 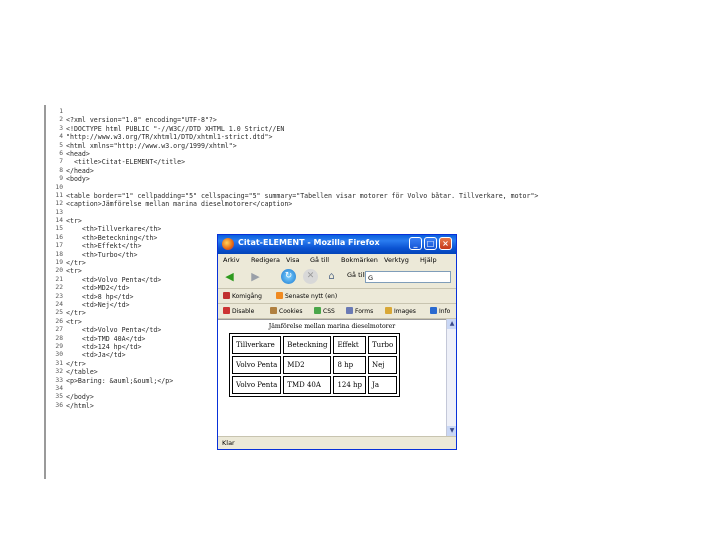 What do you see at coordinates (337, 442) in the screenshot?
I see `status-bar: Klar` at bounding box center [337, 442].